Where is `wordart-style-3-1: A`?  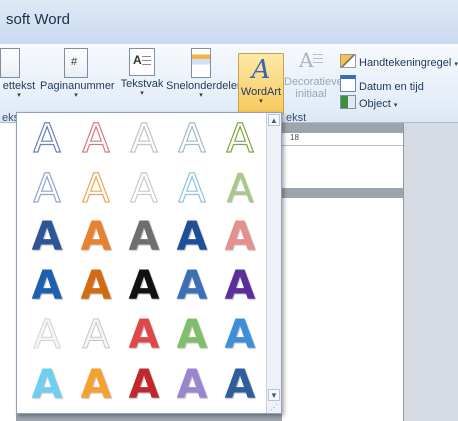 wordart-style-3-1: A is located at coordinates (47, 237).